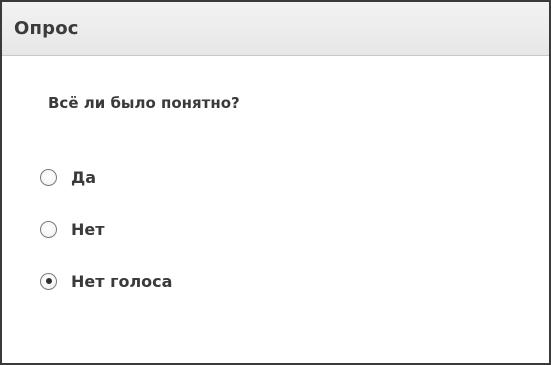 Image resolution: width=551 pixels, height=365 pixels. I want to click on radio-selected-dot, so click(48, 281).